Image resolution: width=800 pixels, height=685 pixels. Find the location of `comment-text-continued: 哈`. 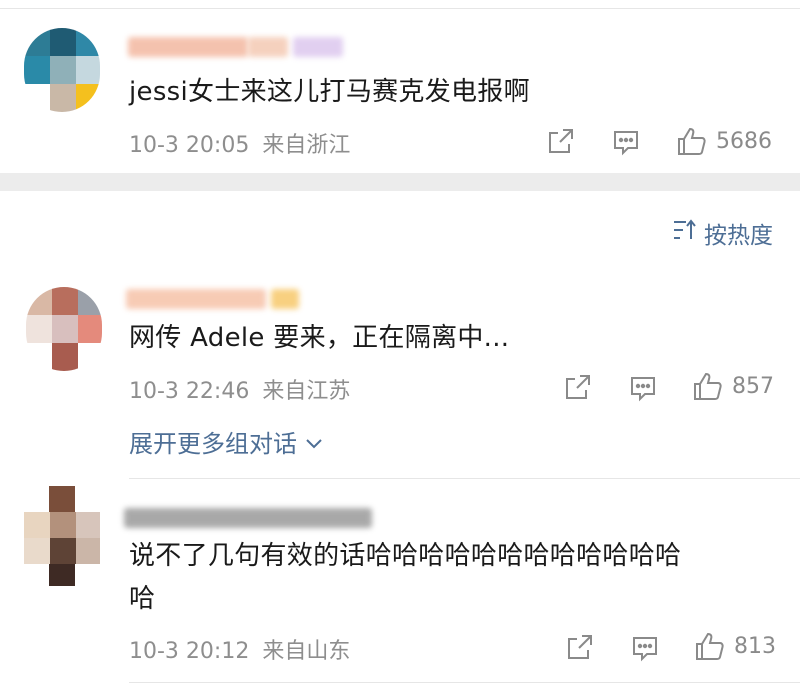

comment-text-continued: 哈 is located at coordinates (142, 599).